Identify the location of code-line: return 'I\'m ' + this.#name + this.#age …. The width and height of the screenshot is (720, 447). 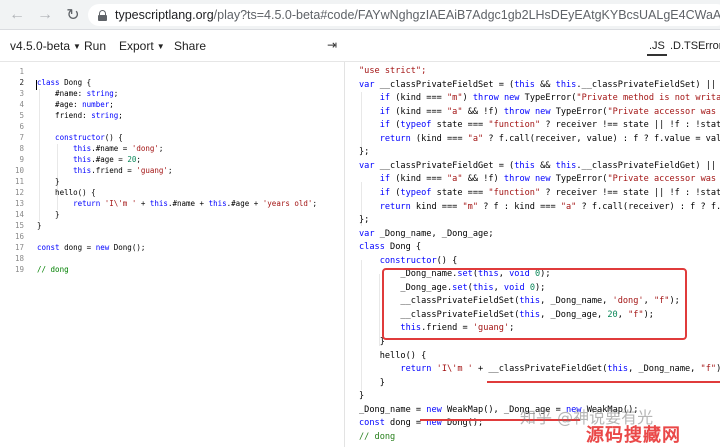
(177, 203).